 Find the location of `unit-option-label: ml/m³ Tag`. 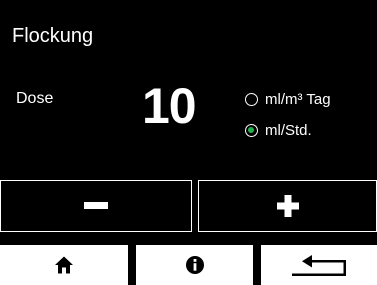

unit-option-label: ml/m³ Tag is located at coordinates (298, 99).